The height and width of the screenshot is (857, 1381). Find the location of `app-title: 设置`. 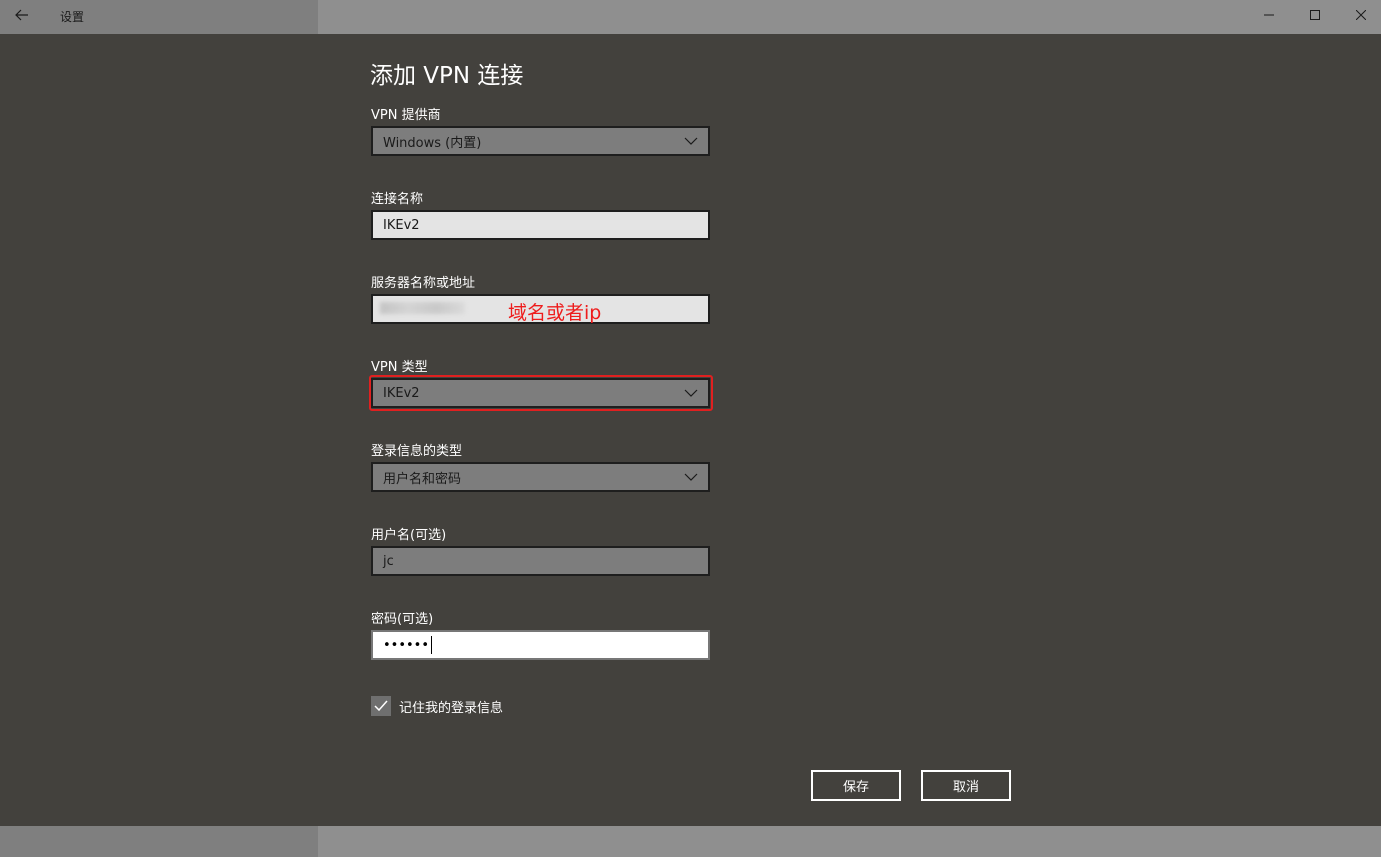

app-title: 设置 is located at coordinates (72, 17).